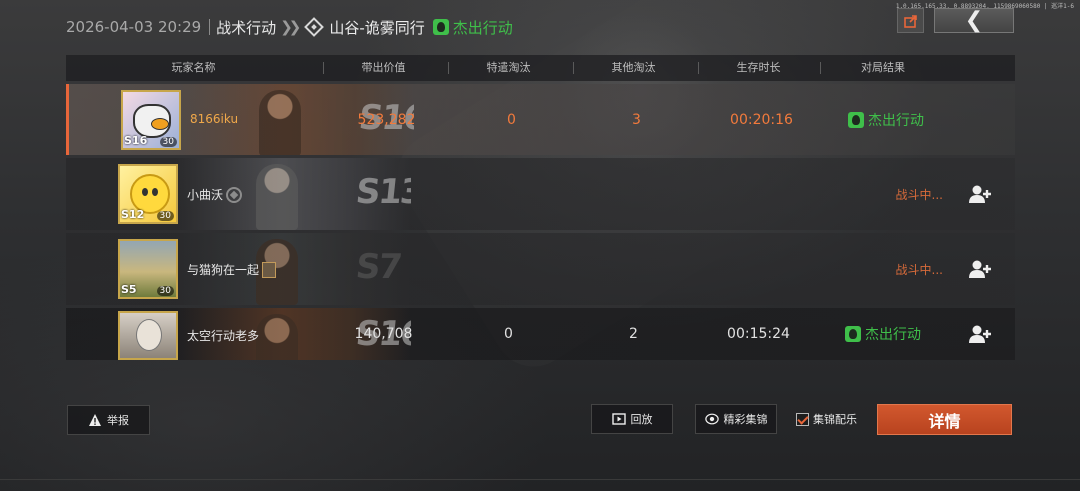 Image resolution: width=1080 pixels, height=491 pixels. What do you see at coordinates (223, 336) in the screenshot?
I see `player-name: 太空行动老多` at bounding box center [223, 336].